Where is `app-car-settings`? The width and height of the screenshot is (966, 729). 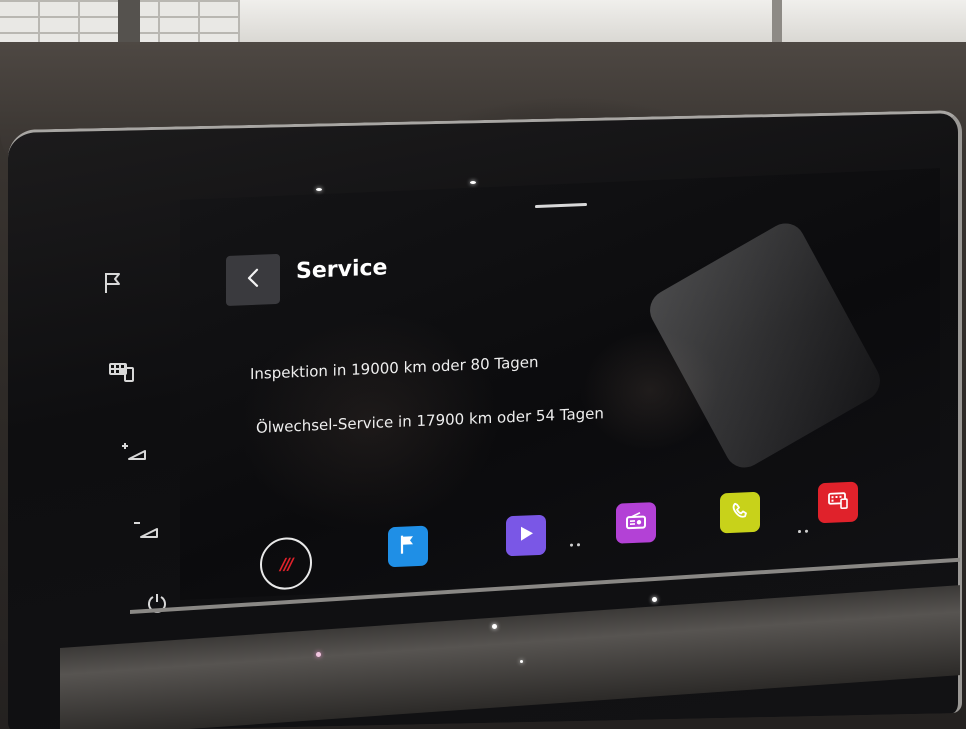
app-car-settings is located at coordinates (838, 502).